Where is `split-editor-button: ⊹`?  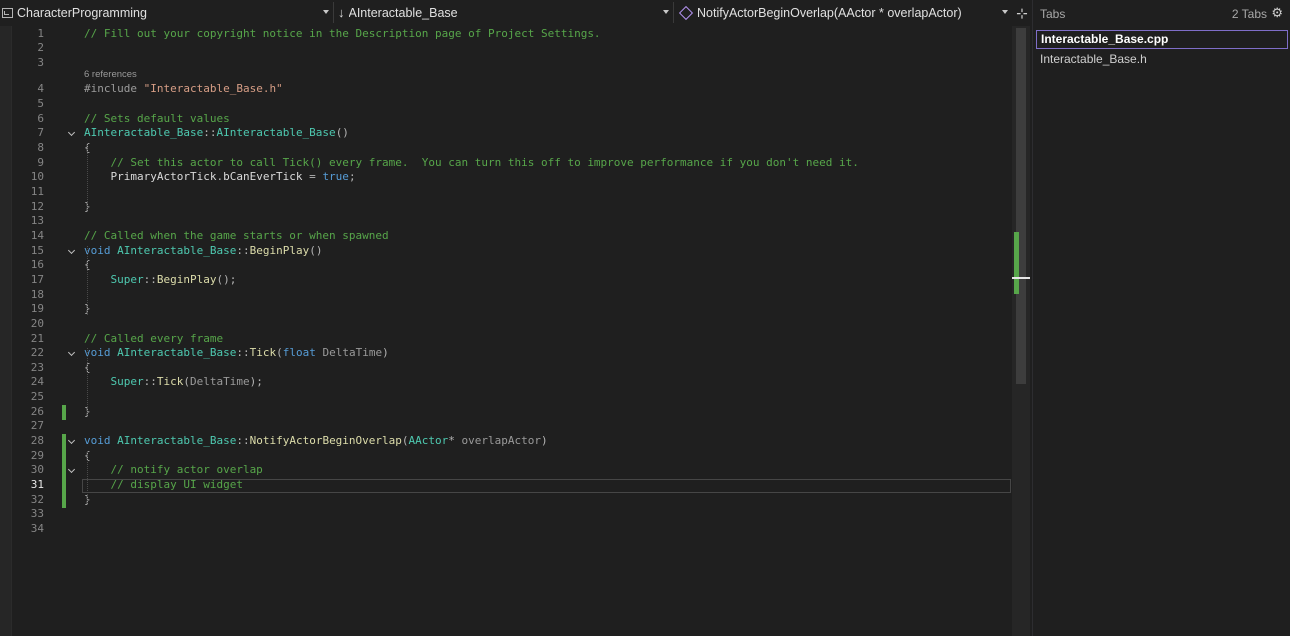 split-editor-button: ⊹ is located at coordinates (1022, 13).